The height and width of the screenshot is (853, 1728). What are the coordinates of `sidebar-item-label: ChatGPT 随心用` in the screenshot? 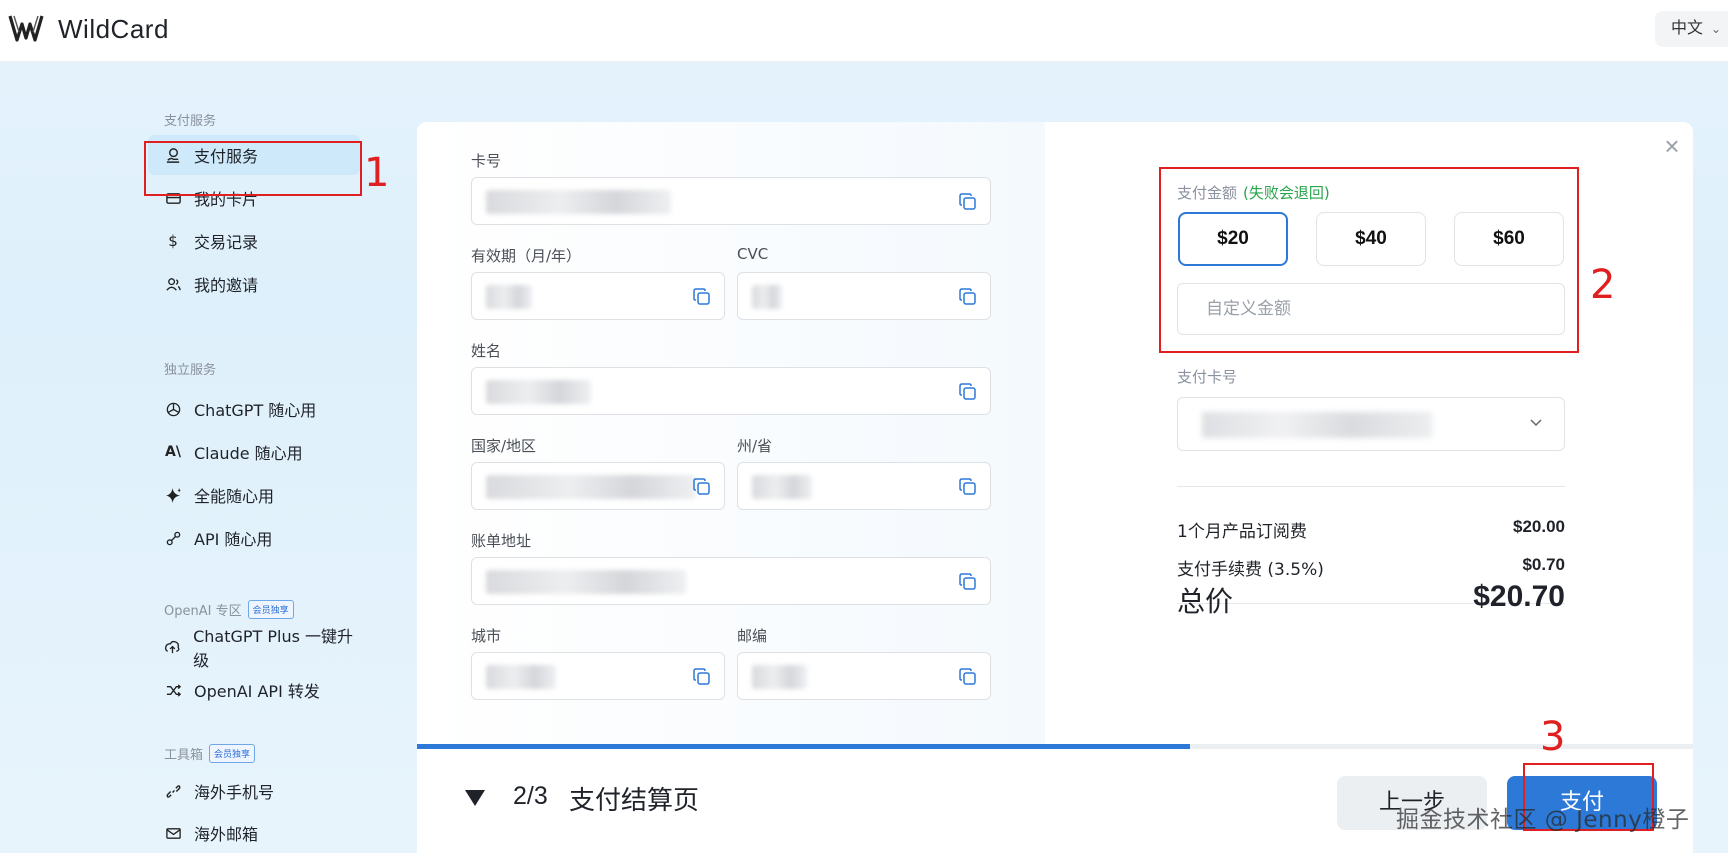 It's located at (255, 410).